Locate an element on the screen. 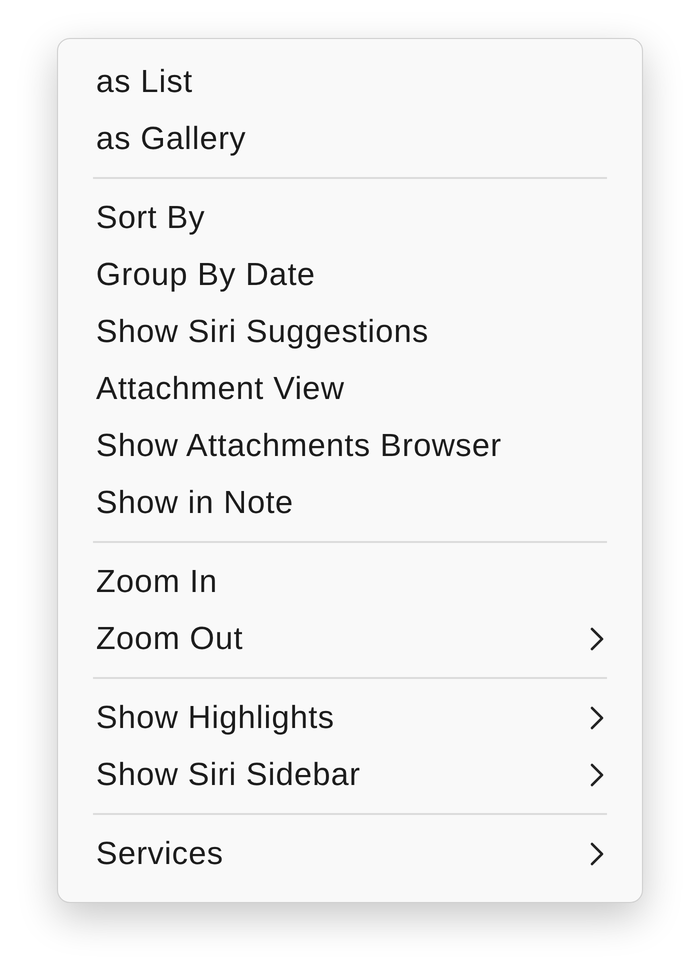 This screenshot has width=700, height=979. menu-item: Attachment View is located at coordinates (351, 388).